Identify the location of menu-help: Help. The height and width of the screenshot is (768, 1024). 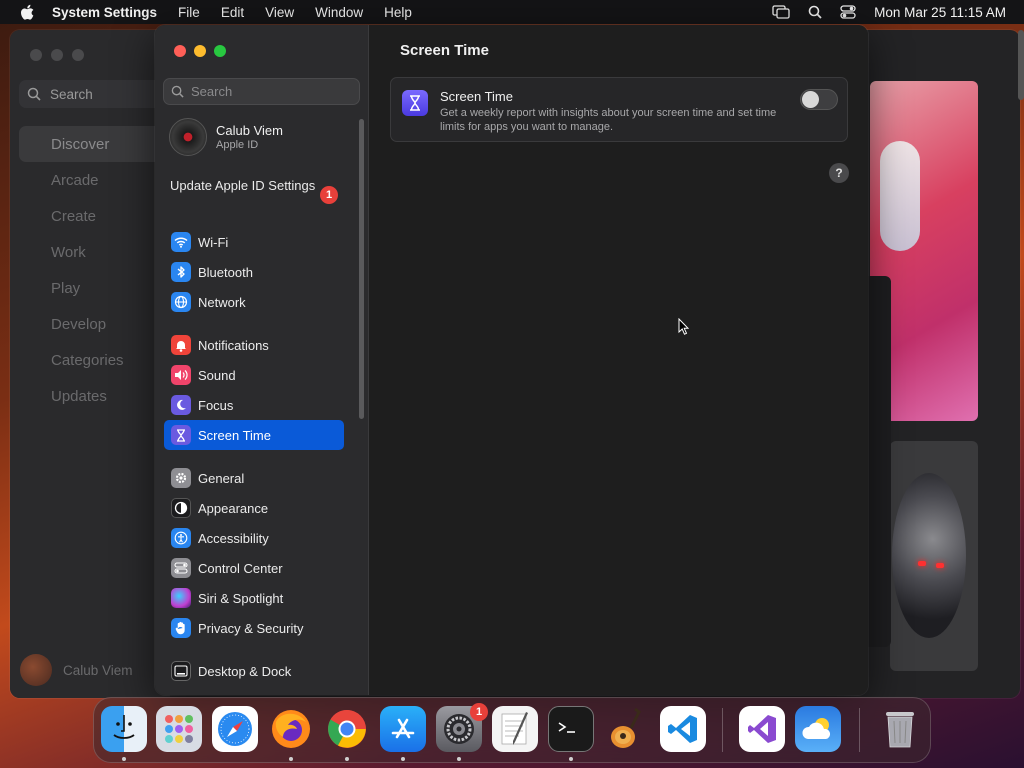
(398, 12).